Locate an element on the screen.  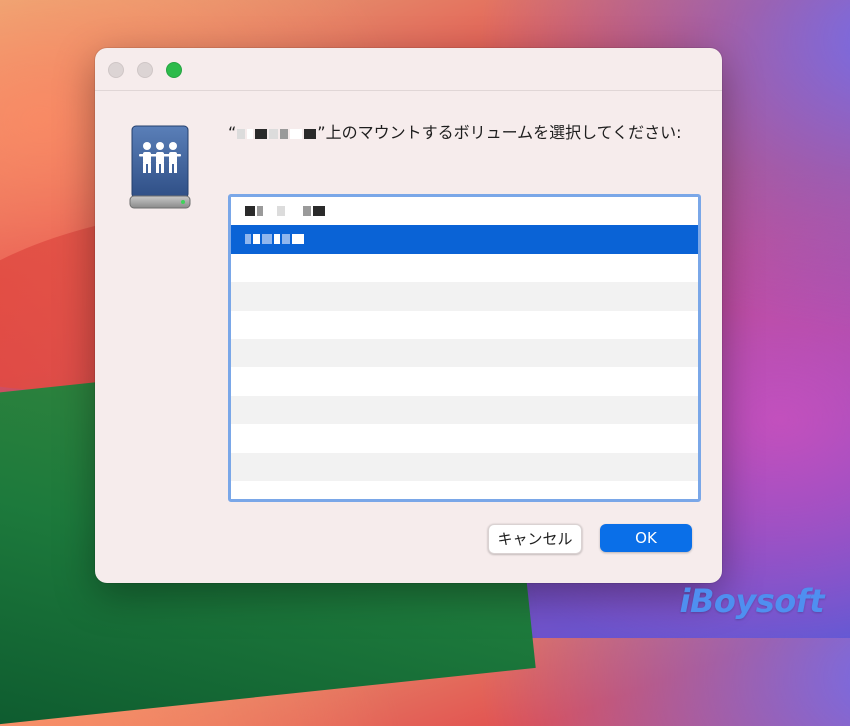
close-button is located at coordinates (116, 70).